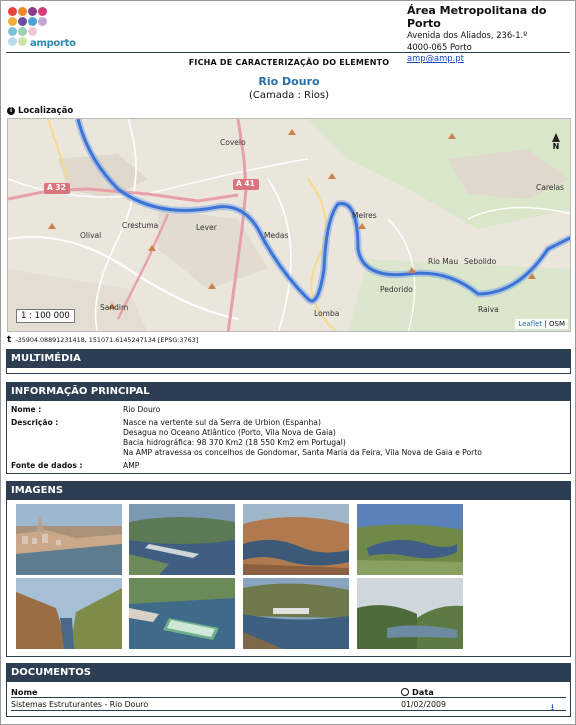 The image size is (576, 725). Describe the element at coordinates (233, 142) in the screenshot. I see `place-label: Covelo` at that location.